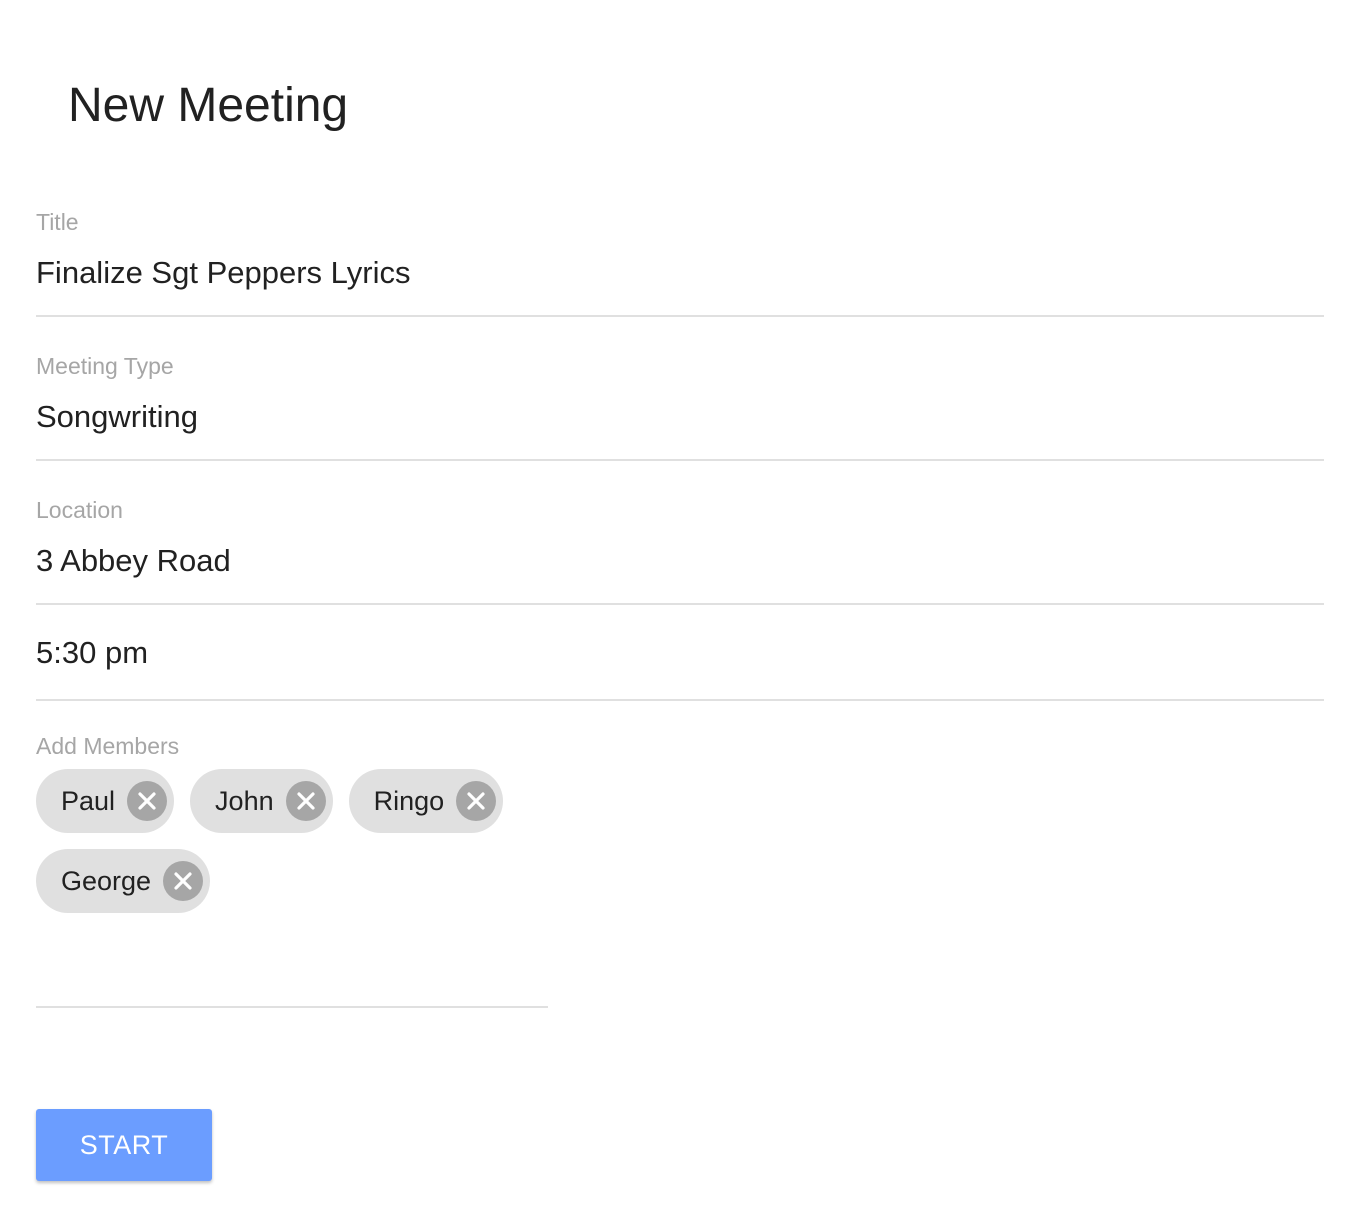 The image size is (1354, 1217). I want to click on location-field: Location, so click(680, 546).